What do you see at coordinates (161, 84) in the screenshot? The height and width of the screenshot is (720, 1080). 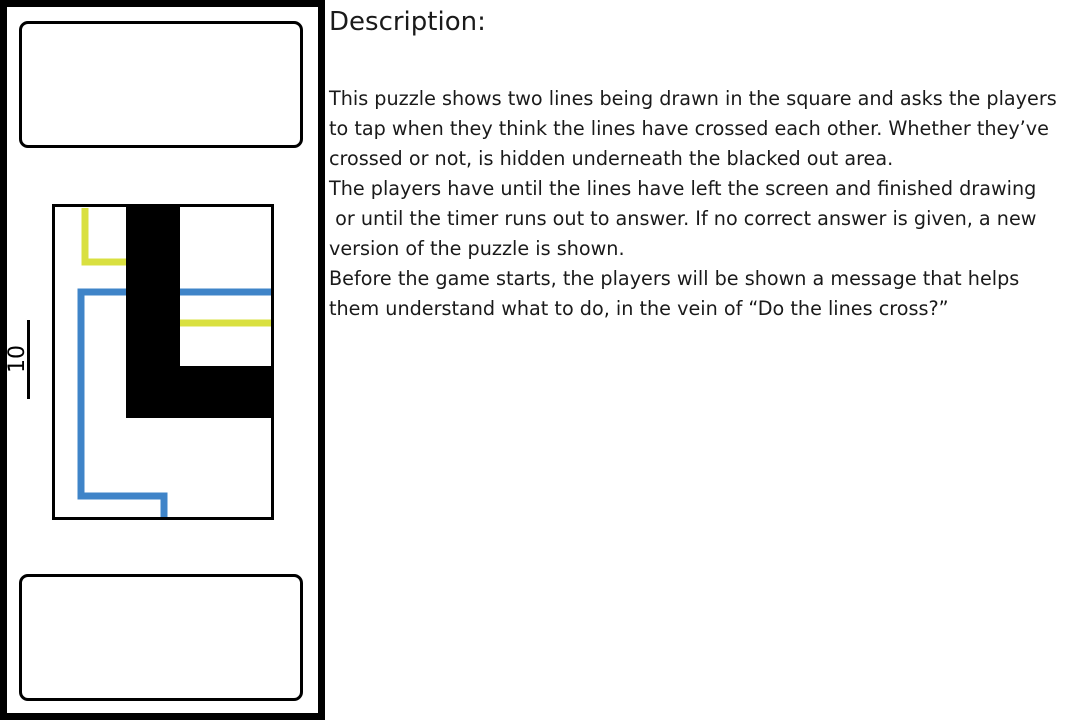 I see `top-answer-panel` at bounding box center [161, 84].